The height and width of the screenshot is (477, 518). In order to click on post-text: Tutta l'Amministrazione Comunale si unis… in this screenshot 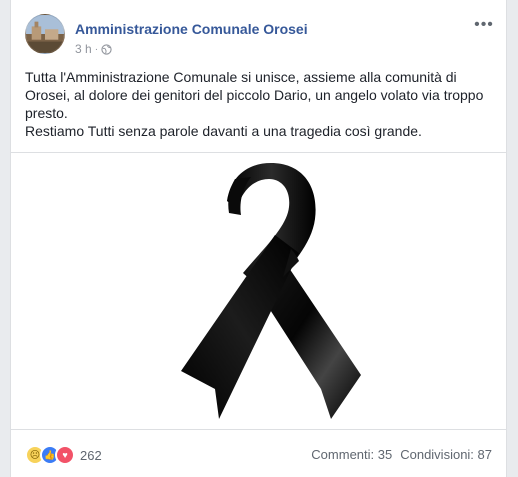, I will do `click(255, 104)`.